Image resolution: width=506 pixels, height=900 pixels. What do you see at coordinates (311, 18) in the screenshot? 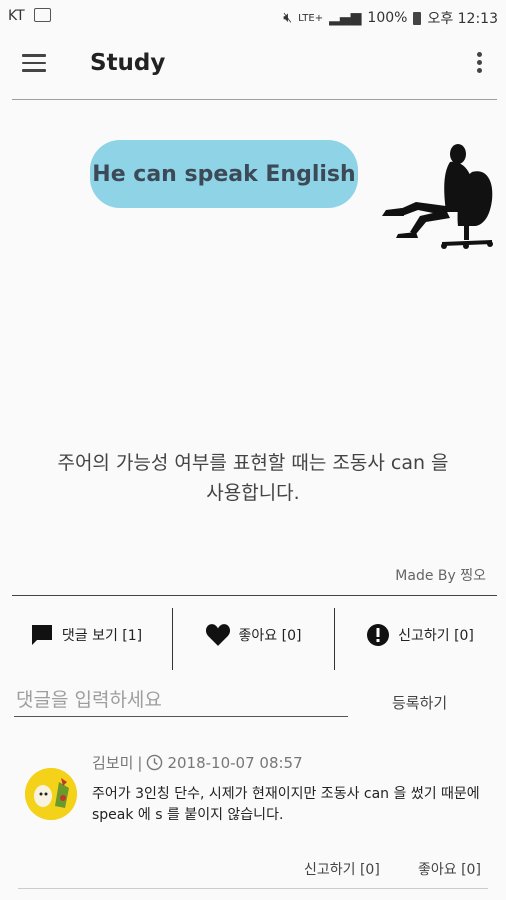
I see `network-label: LTE+` at bounding box center [311, 18].